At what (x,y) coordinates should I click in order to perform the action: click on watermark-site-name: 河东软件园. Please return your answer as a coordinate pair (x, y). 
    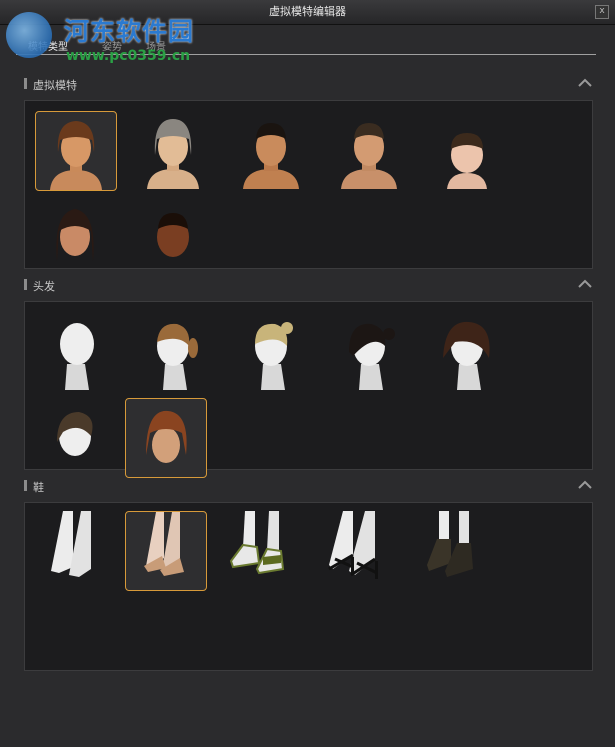
    Looking at the image, I should click on (129, 31).